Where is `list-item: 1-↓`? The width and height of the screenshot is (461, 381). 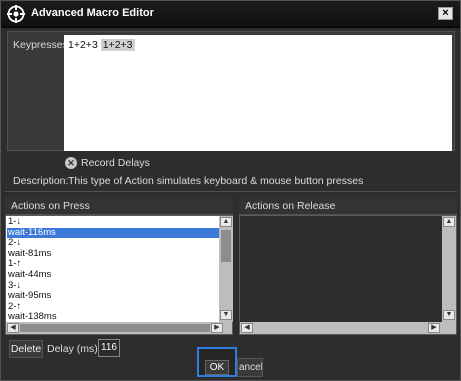
list-item: 1-↓ is located at coordinates (113, 222).